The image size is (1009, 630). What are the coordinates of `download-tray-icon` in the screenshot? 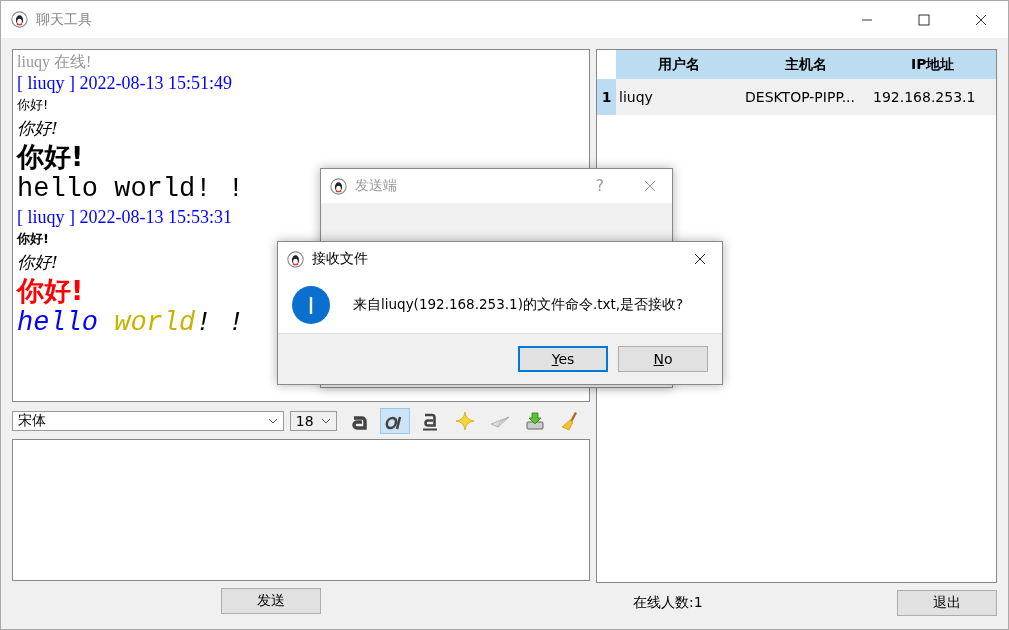 It's located at (535, 421).